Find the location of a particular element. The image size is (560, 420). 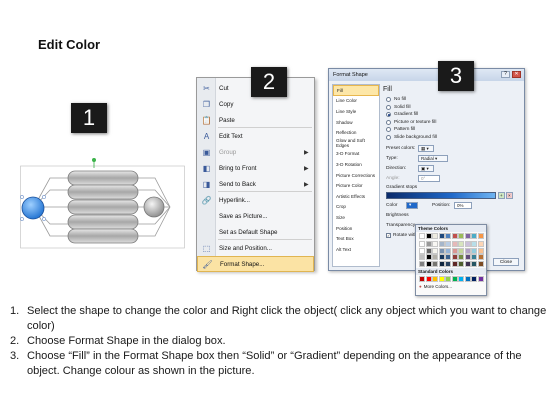

nav-item-picture-color: Picture Color is located at coordinates (356, 185).